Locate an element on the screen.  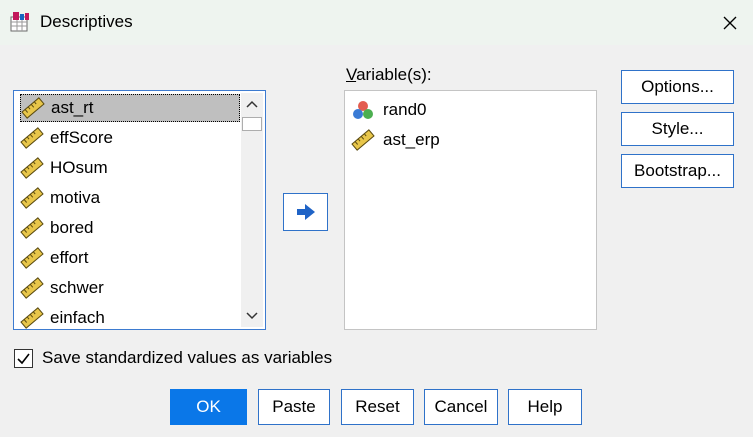
scroll-up-button is located at coordinates (252, 104).